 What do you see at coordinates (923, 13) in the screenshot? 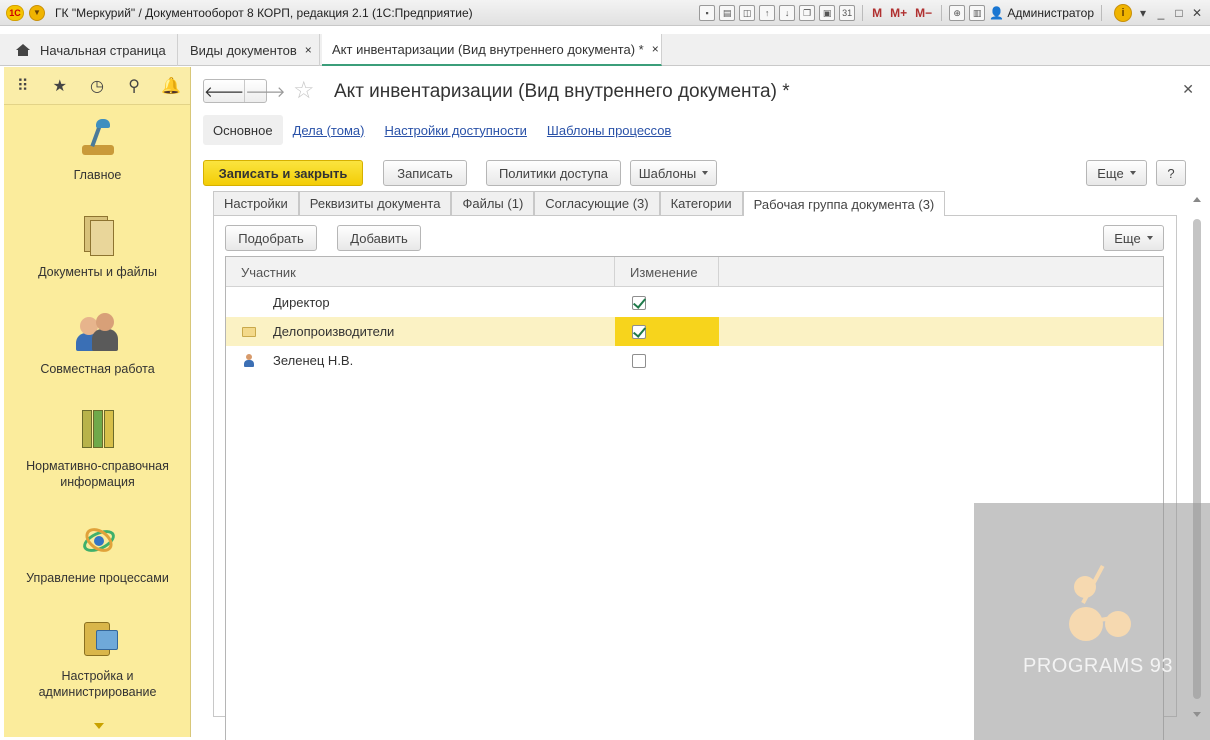
I see `memory-button-m-minus: M−` at bounding box center [923, 13].